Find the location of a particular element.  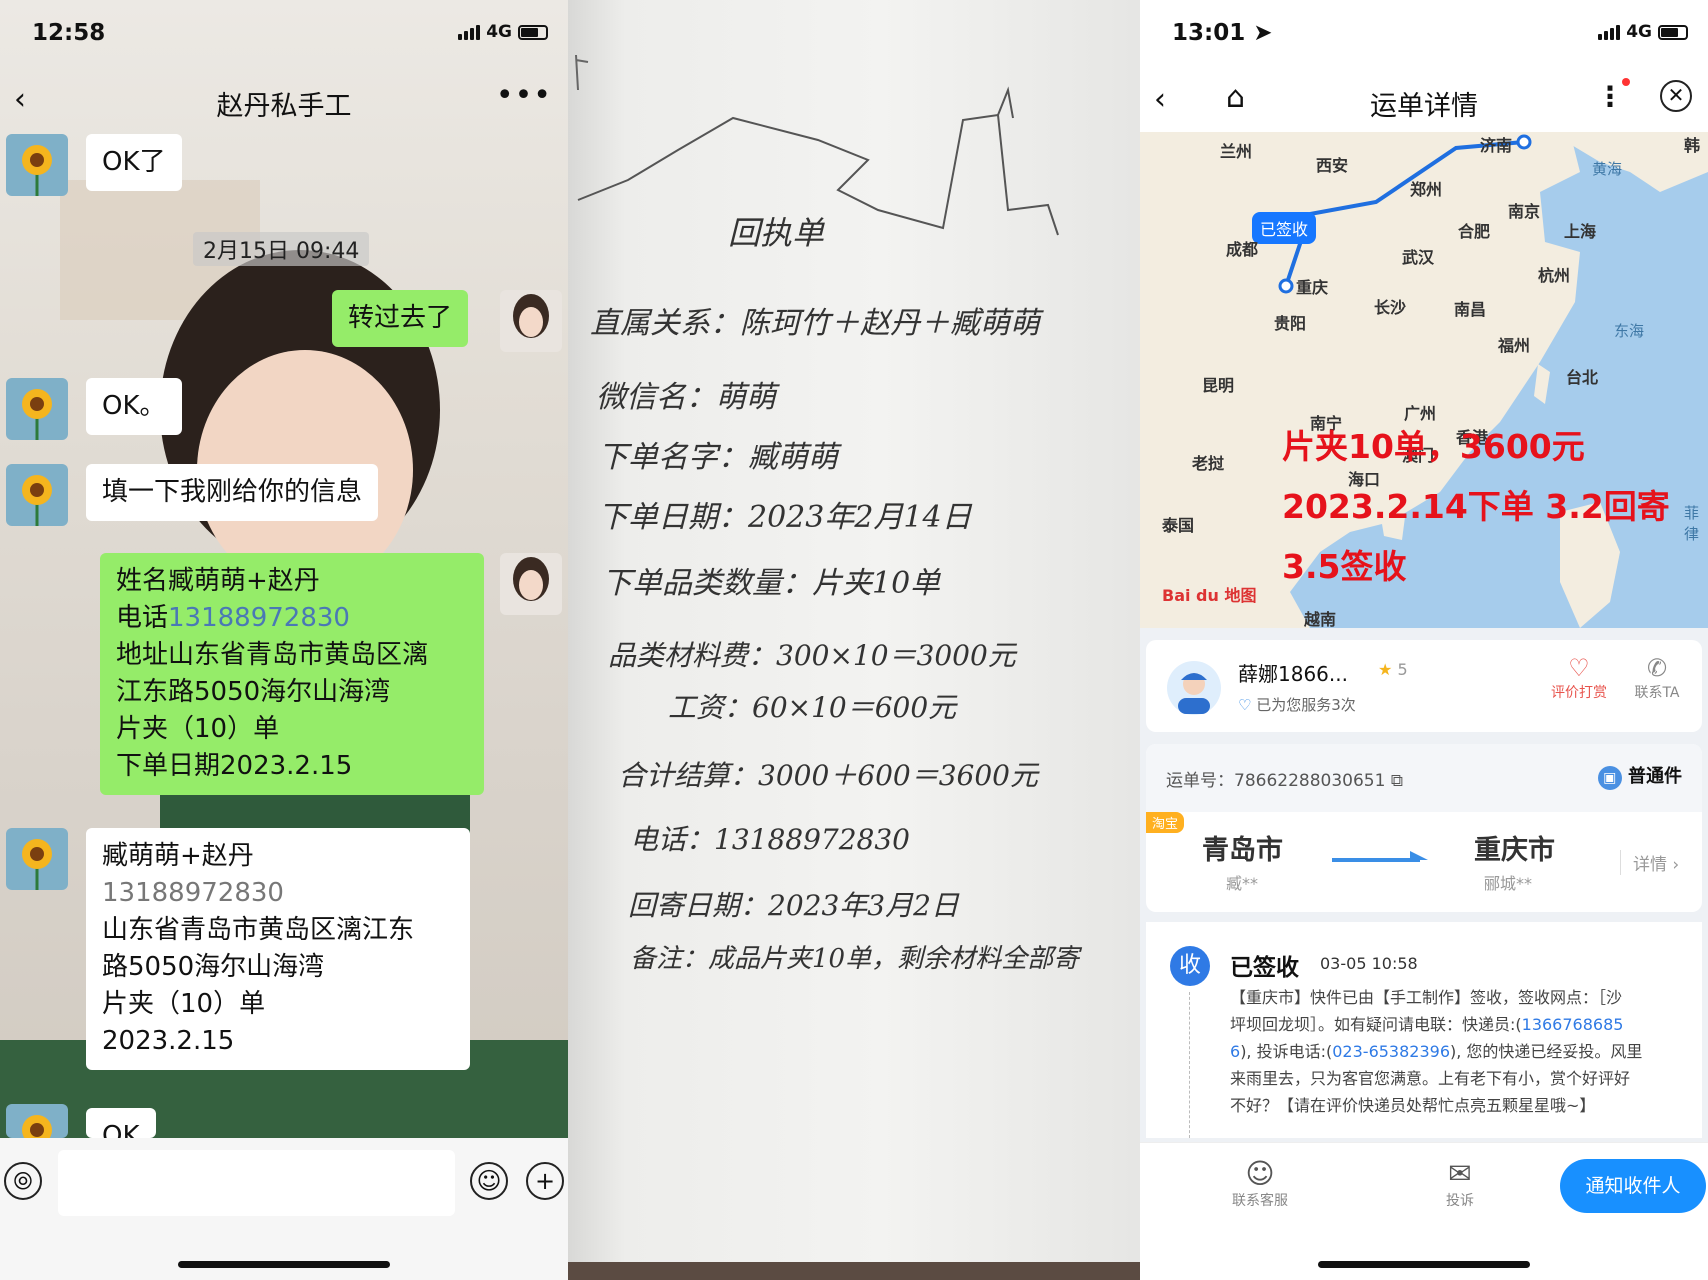

timeline-line is located at coordinates (1189, 1065).